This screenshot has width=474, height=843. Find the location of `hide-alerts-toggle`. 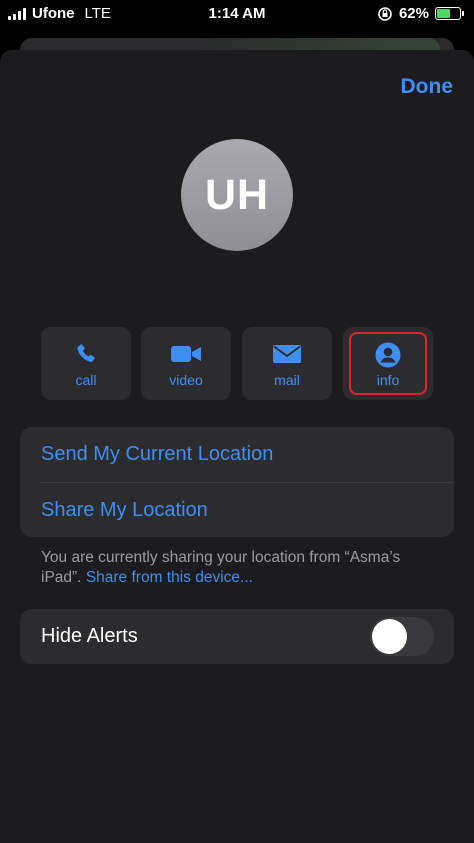

hide-alerts-toggle is located at coordinates (402, 636).